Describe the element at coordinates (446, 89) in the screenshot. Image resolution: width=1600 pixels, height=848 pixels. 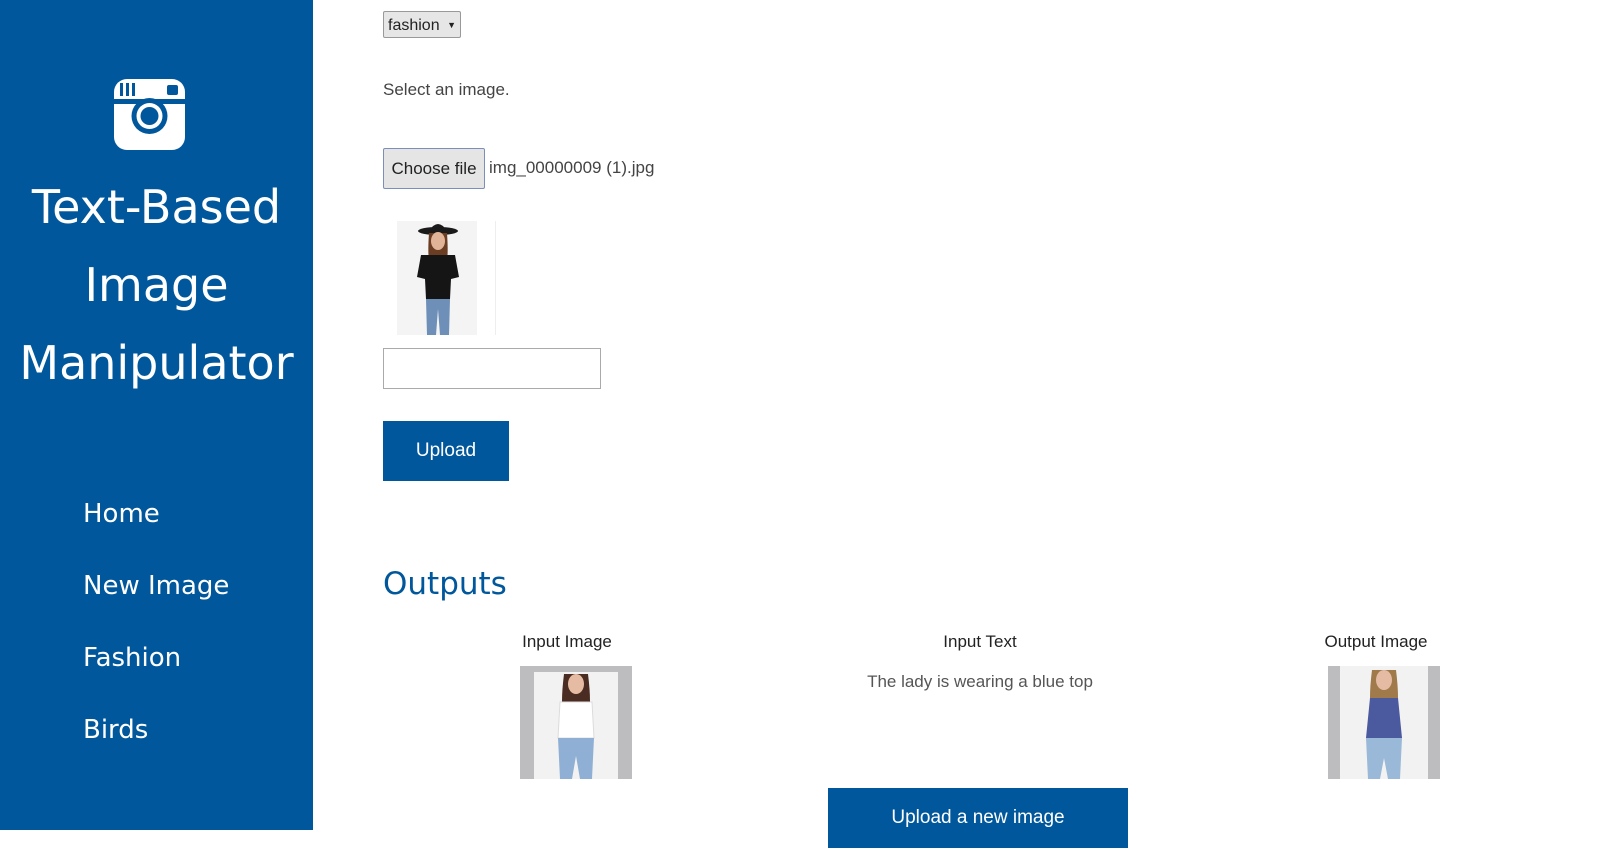
I see `instruction-text: Select an image.` at that location.